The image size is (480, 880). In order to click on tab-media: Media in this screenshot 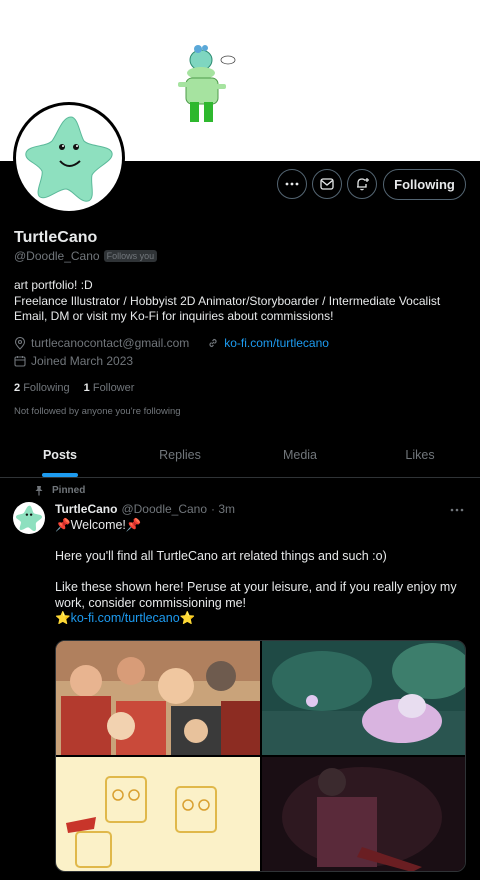, I will do `click(300, 455)`.